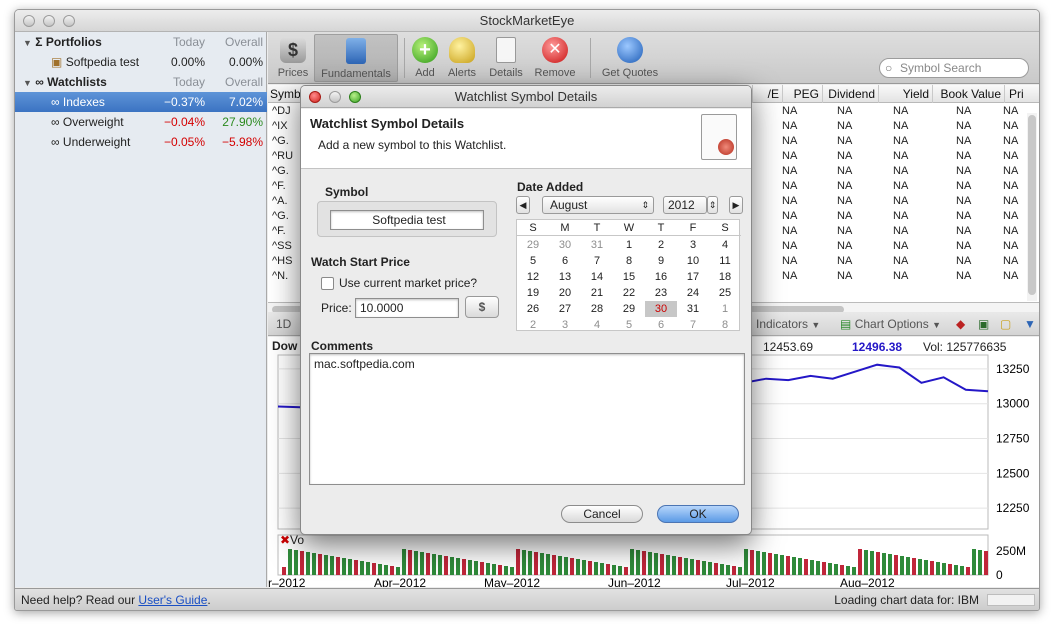  Describe the element at coordinates (293, 58) in the screenshot. I see `prices-button: $ Prices` at that location.